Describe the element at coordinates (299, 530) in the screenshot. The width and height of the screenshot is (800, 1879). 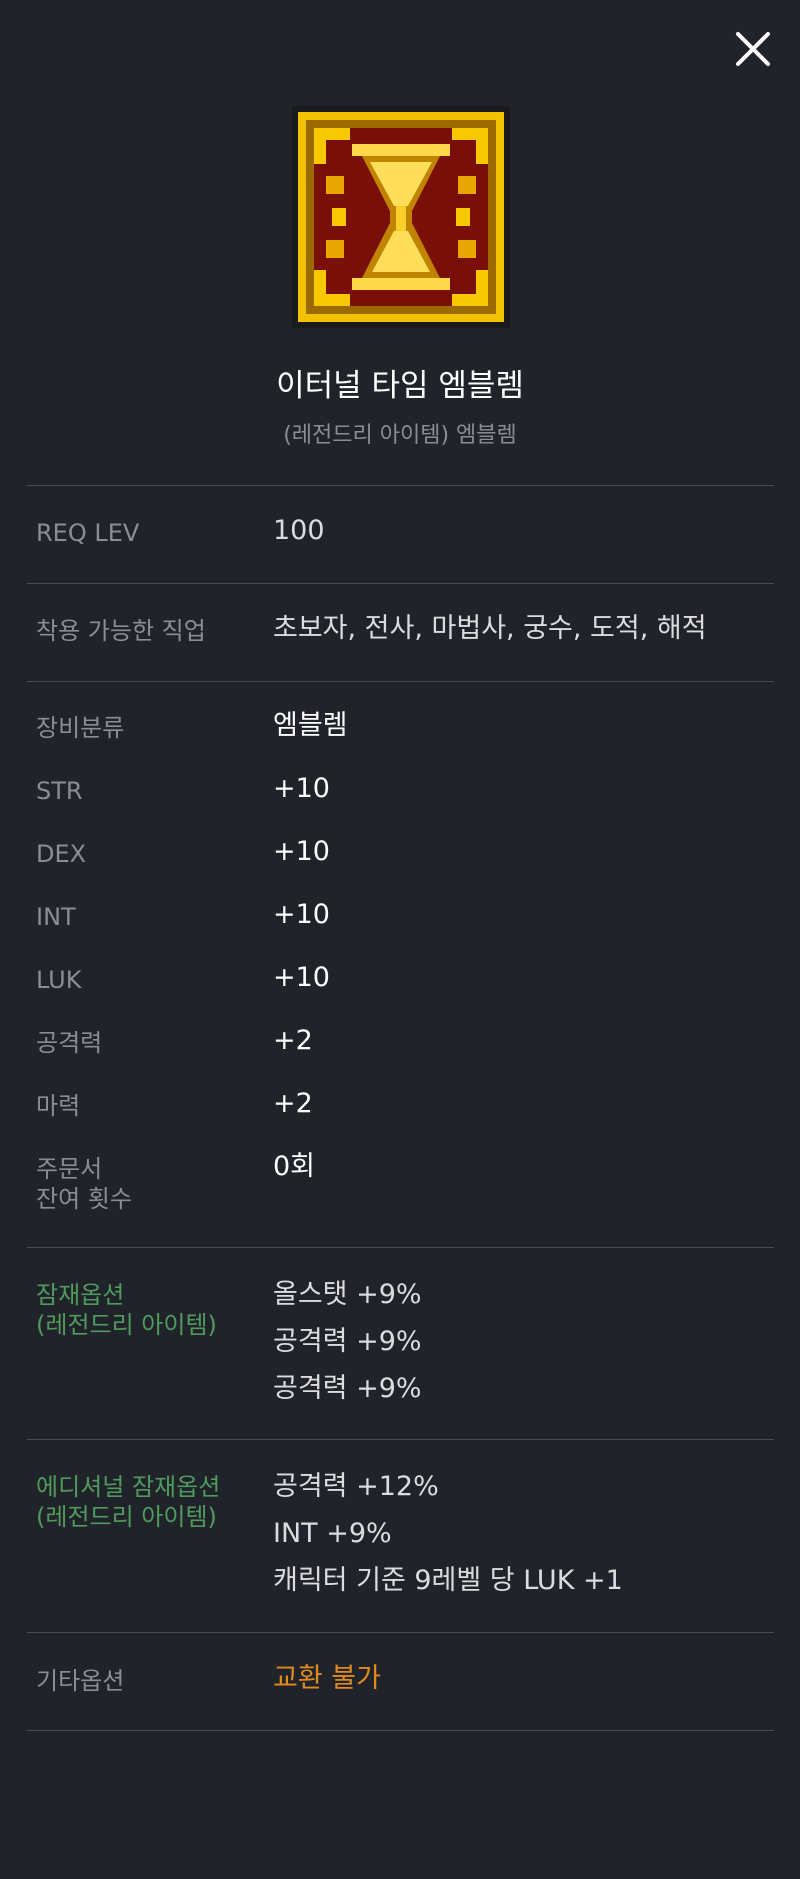
I see `req-level-value: 100` at that location.